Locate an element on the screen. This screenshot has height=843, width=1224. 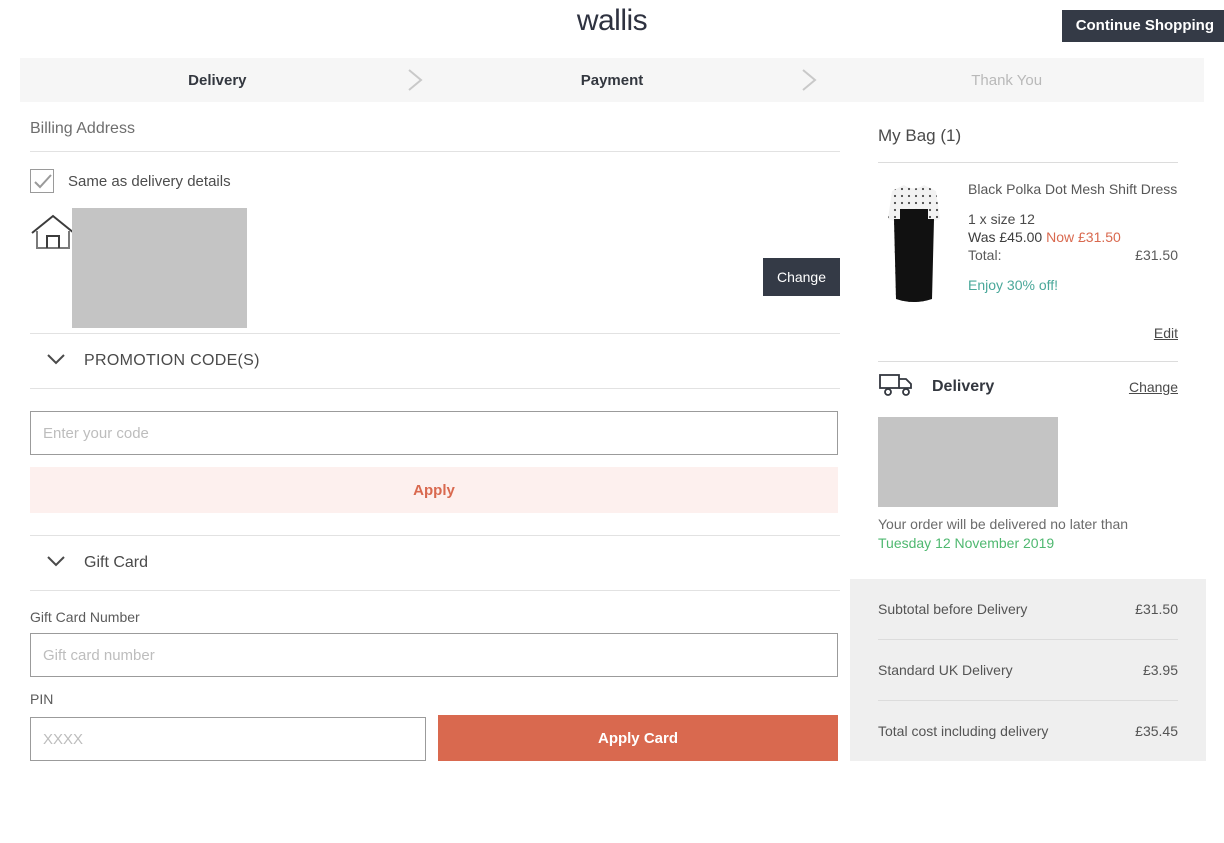
checkout-stepper: Delivery Payment Thank You is located at coordinates (612, 80).